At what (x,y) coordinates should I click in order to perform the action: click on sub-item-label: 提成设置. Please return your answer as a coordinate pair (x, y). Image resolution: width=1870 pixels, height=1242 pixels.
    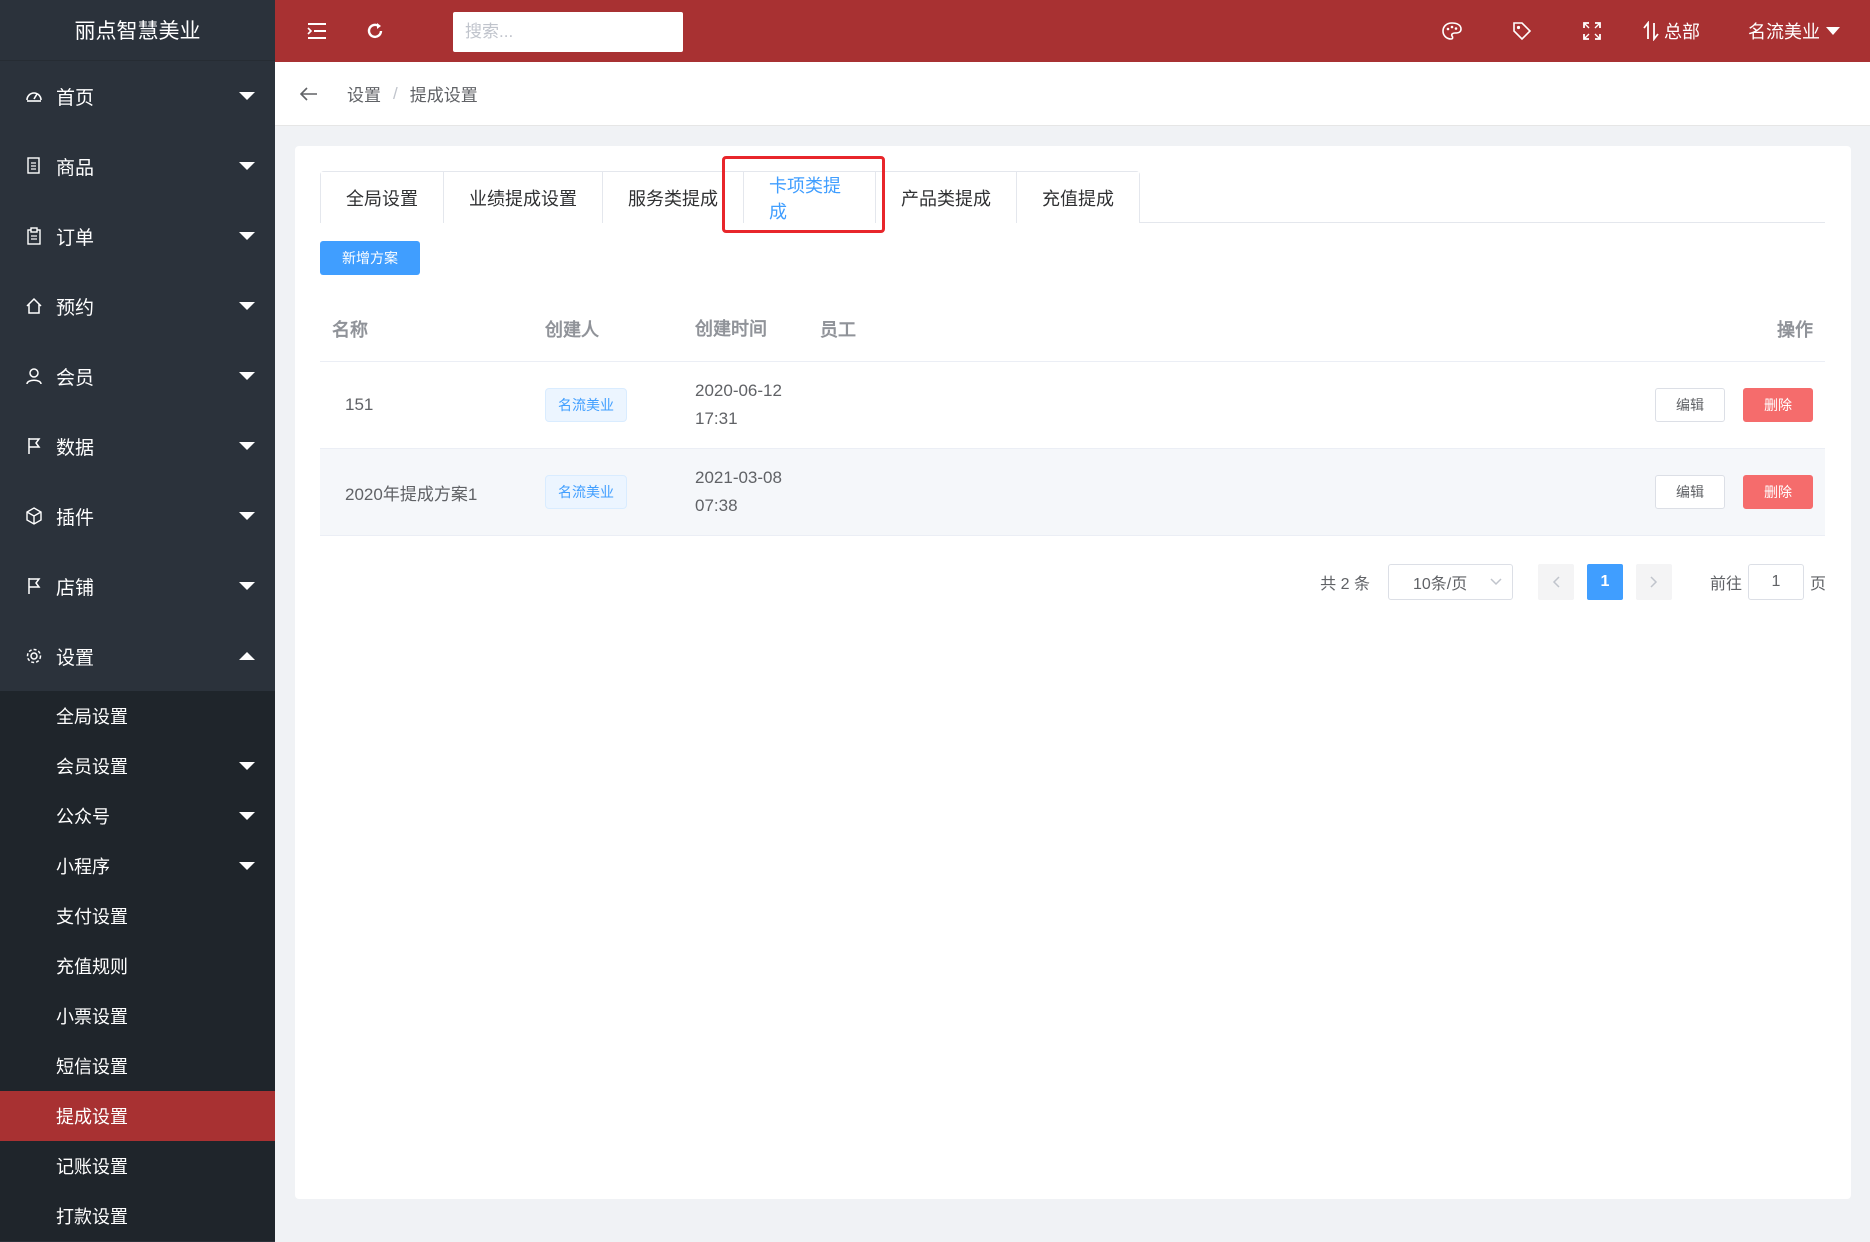
    Looking at the image, I should click on (92, 1117).